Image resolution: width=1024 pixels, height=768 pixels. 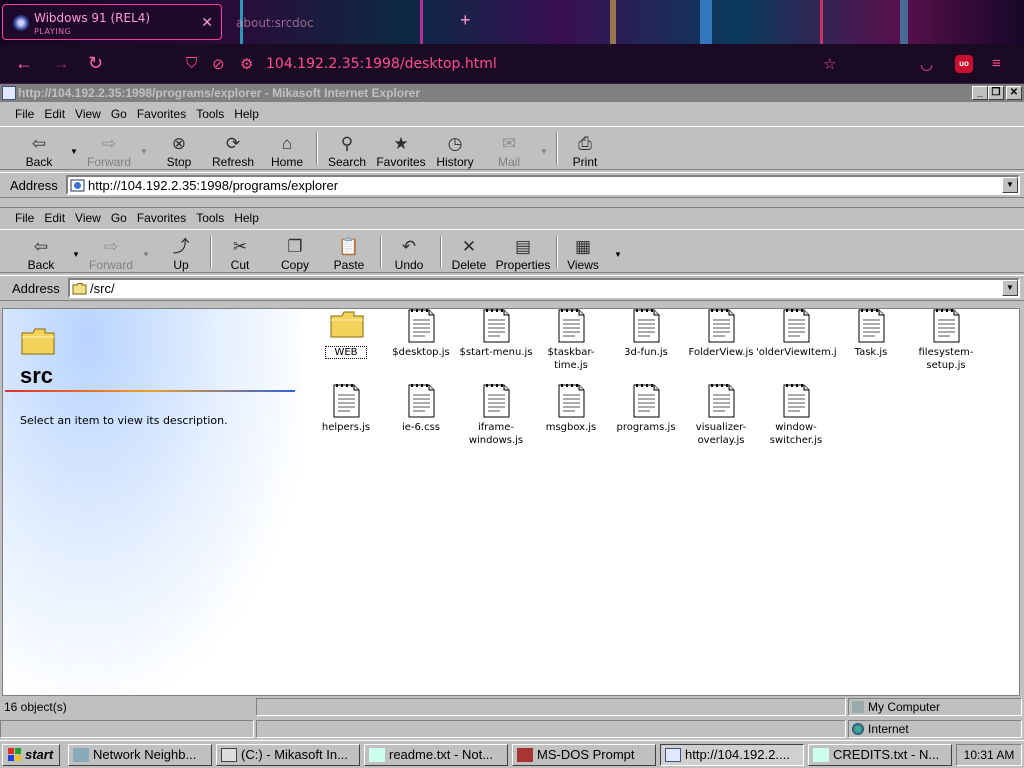 I want to click on minimize-button: _, so click(x=980, y=93).